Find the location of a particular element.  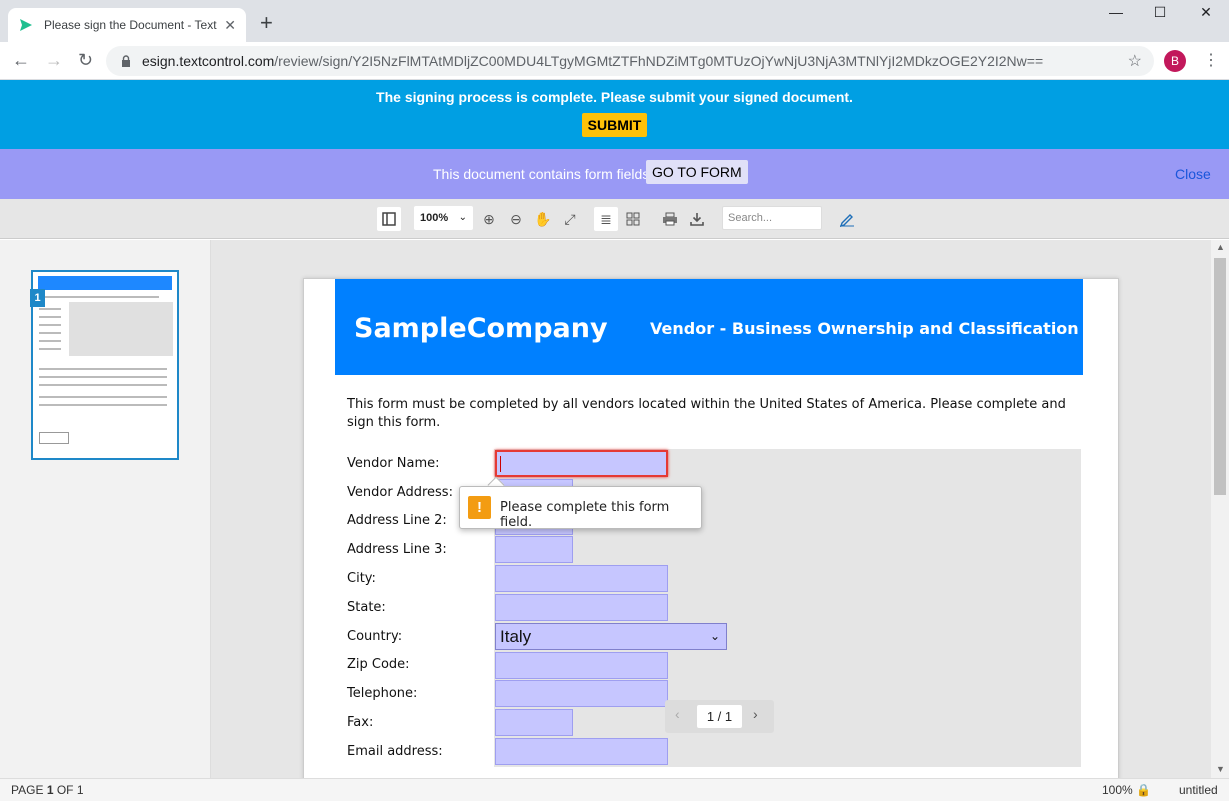

previous-page-icon: ‹ is located at coordinates (677, 714).